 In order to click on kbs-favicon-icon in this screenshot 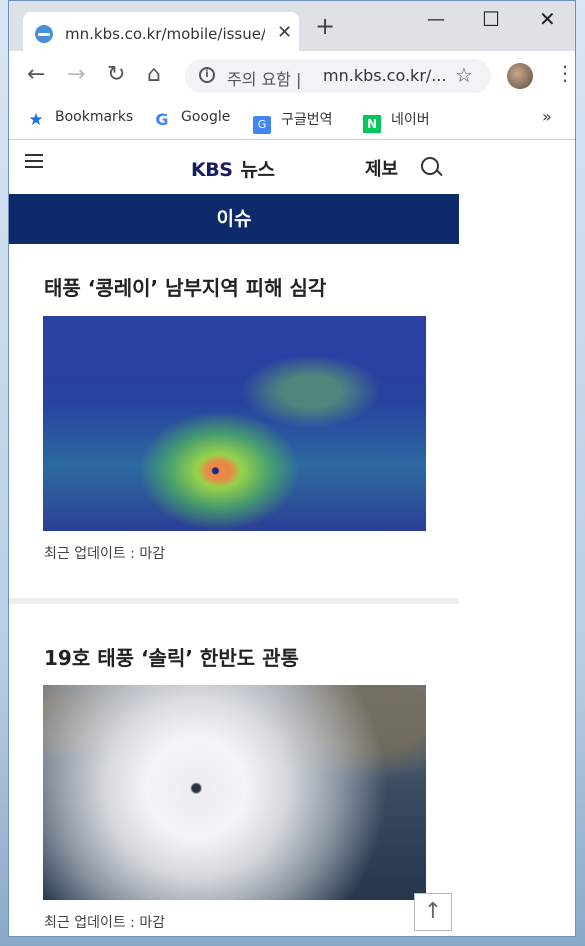, I will do `click(44, 34)`.